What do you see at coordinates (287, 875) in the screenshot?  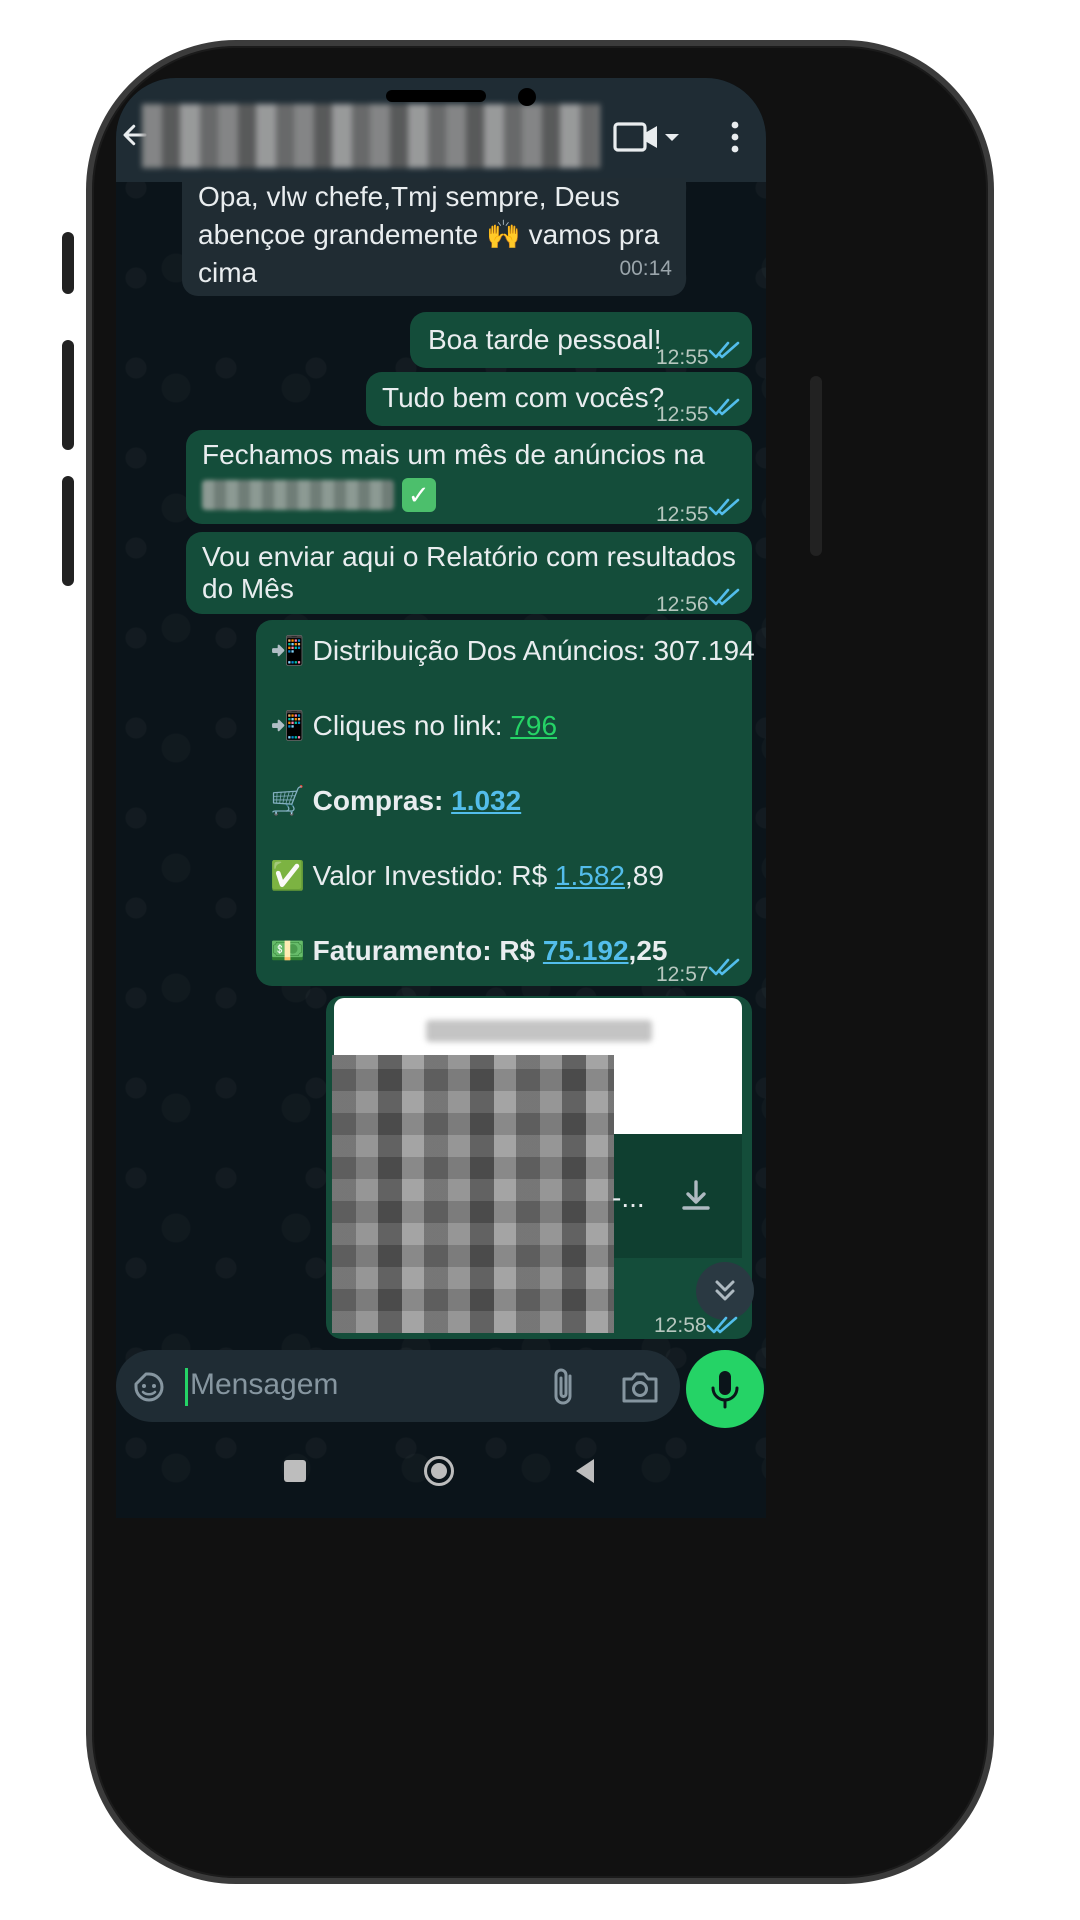 I see `check-emoji: ✅` at bounding box center [287, 875].